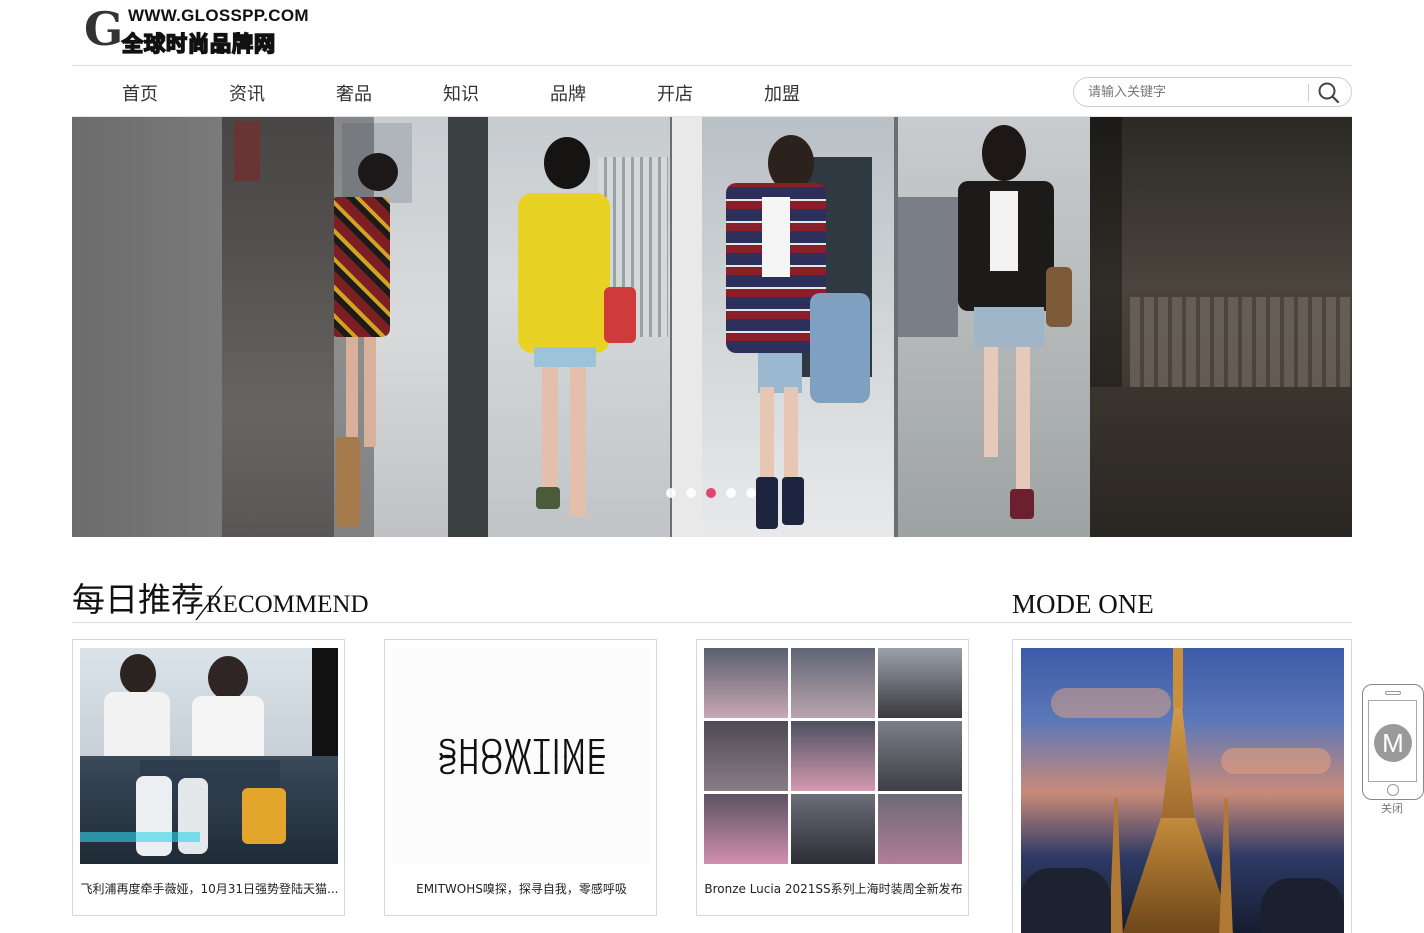 This screenshot has width=1424, height=933. What do you see at coordinates (521, 888) in the screenshot?
I see `card-caption: EMITWOHS嗅探，探寻自我，零感呼吸` at bounding box center [521, 888].